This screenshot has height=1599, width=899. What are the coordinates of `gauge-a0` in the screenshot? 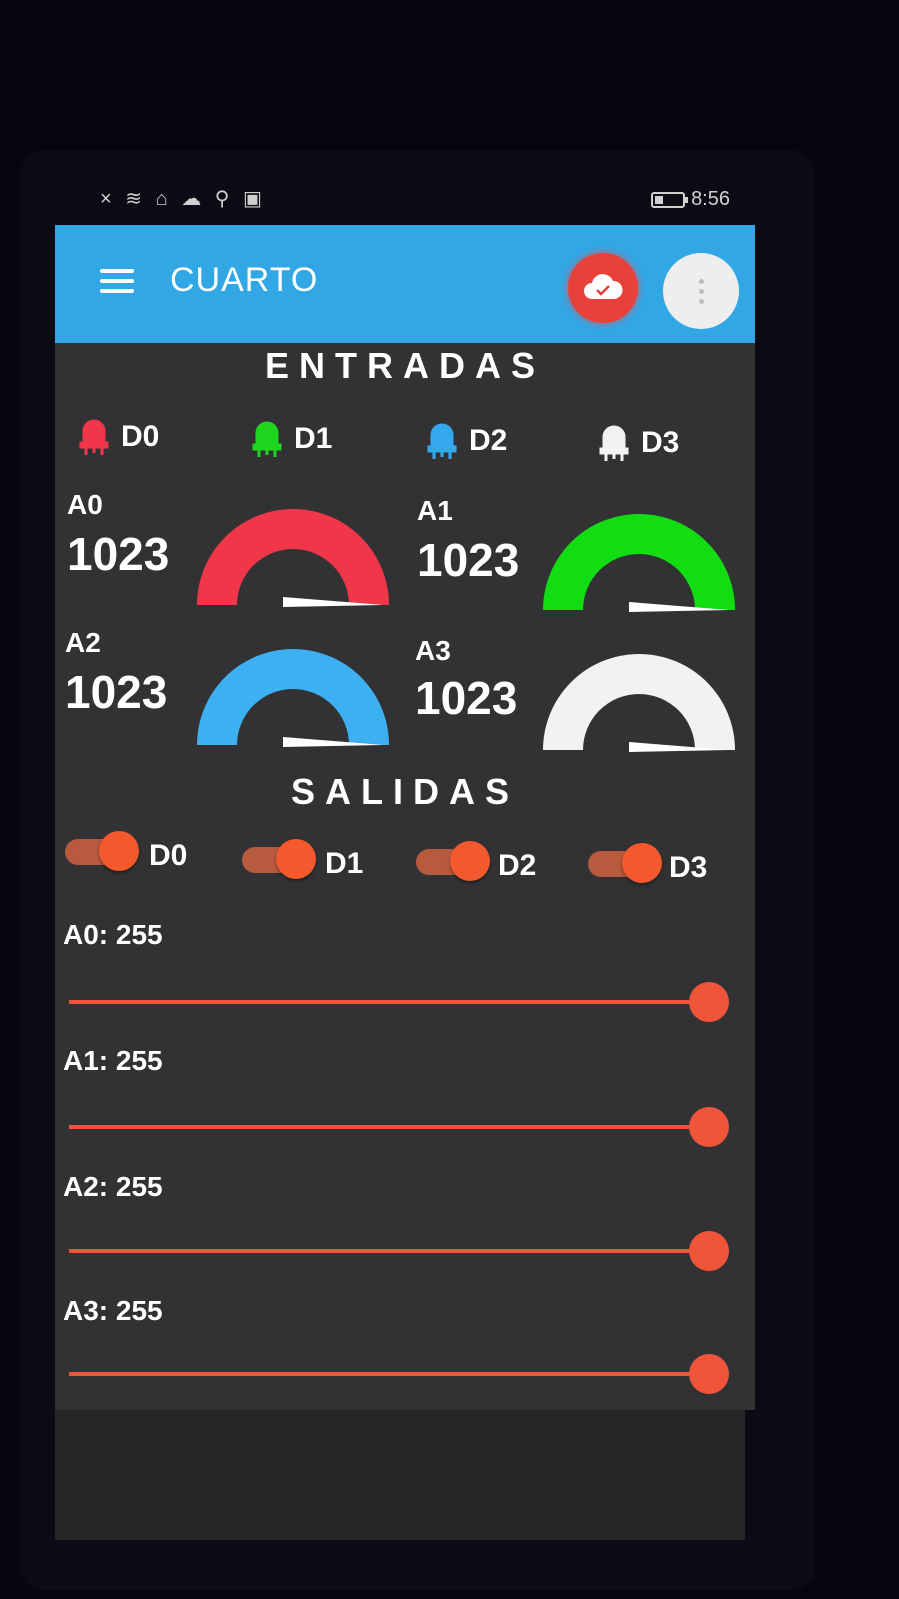 It's located at (293, 556).